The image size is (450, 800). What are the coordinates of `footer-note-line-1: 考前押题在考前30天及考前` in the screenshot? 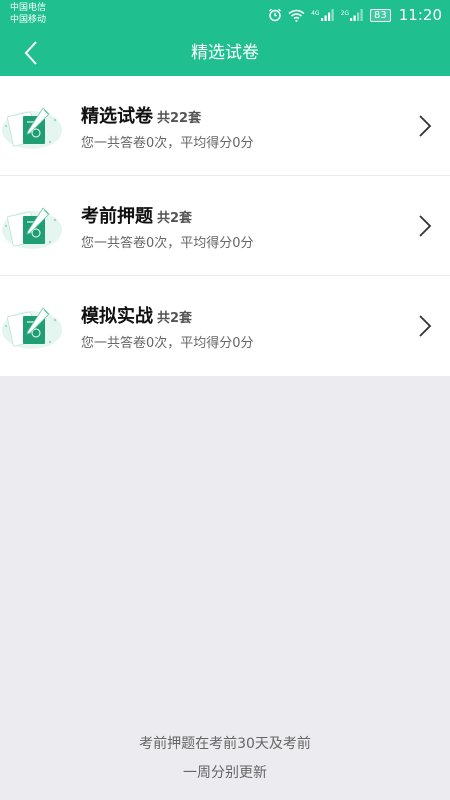 It's located at (225, 744).